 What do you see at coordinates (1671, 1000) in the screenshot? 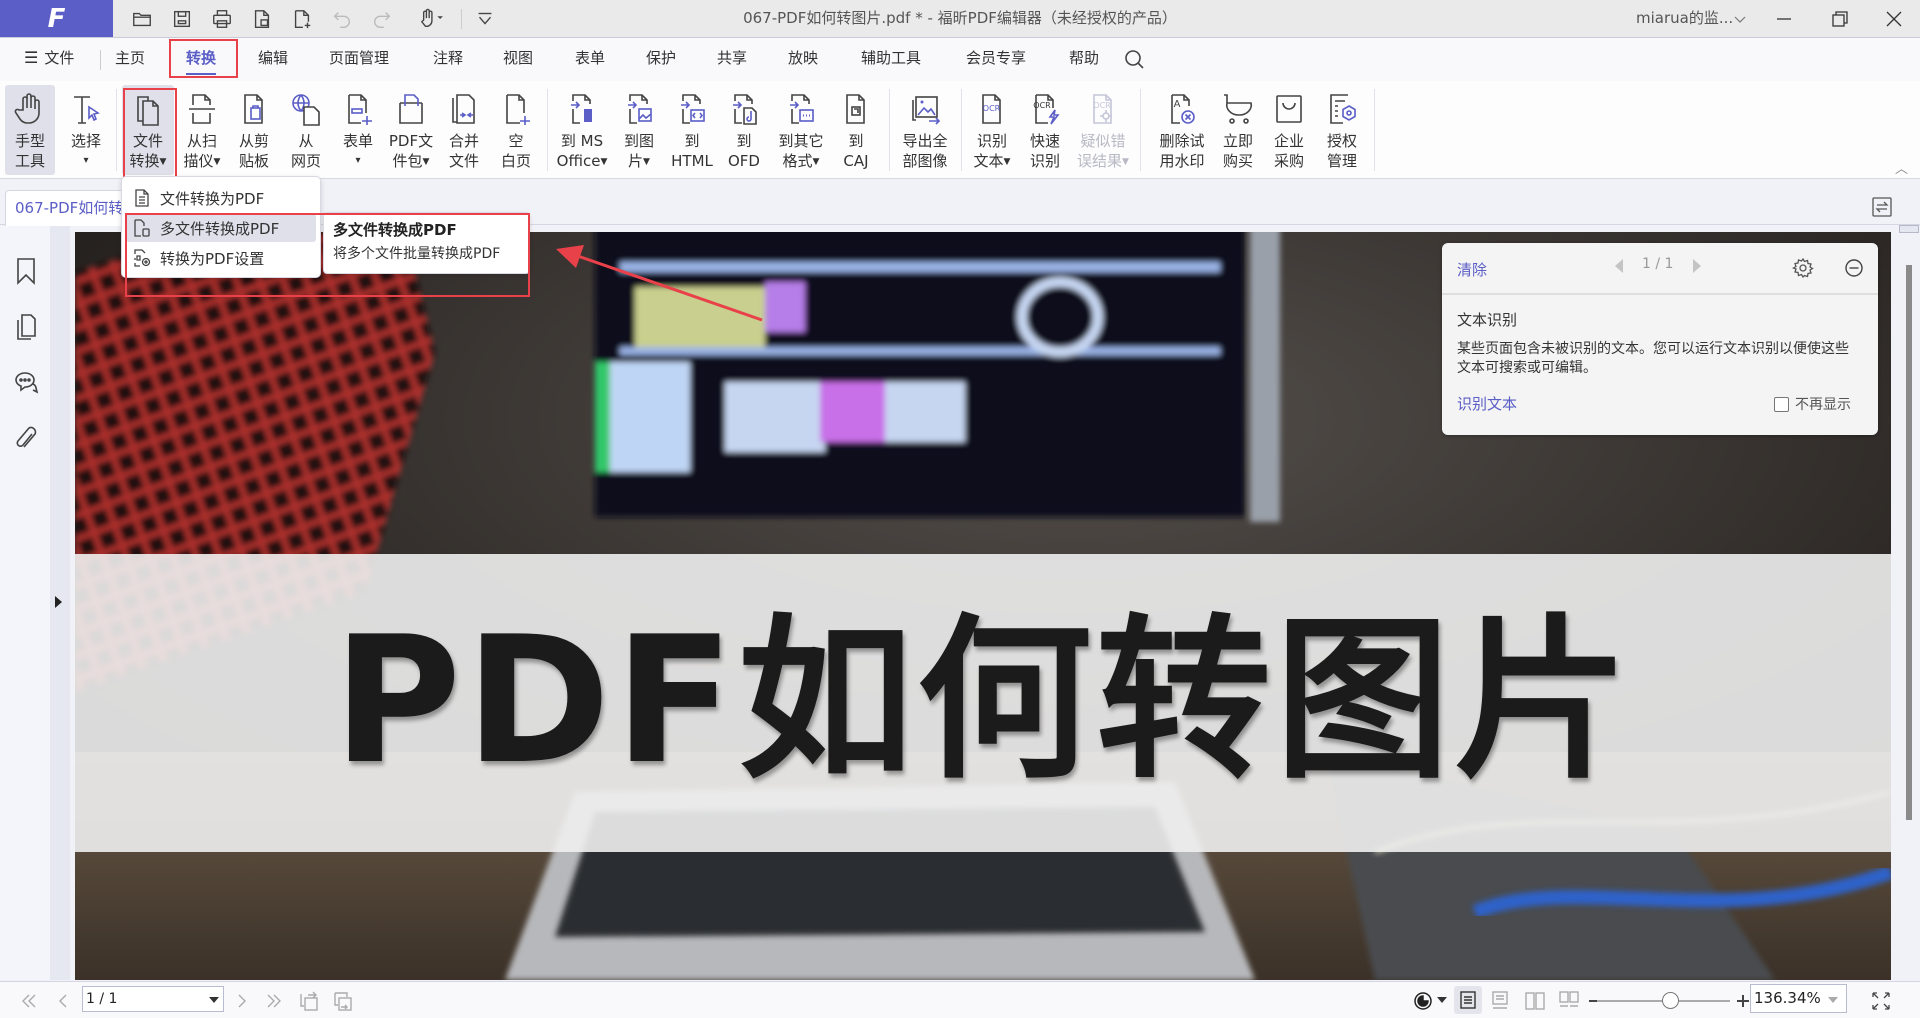
I see `zoom-slider-thumb` at bounding box center [1671, 1000].